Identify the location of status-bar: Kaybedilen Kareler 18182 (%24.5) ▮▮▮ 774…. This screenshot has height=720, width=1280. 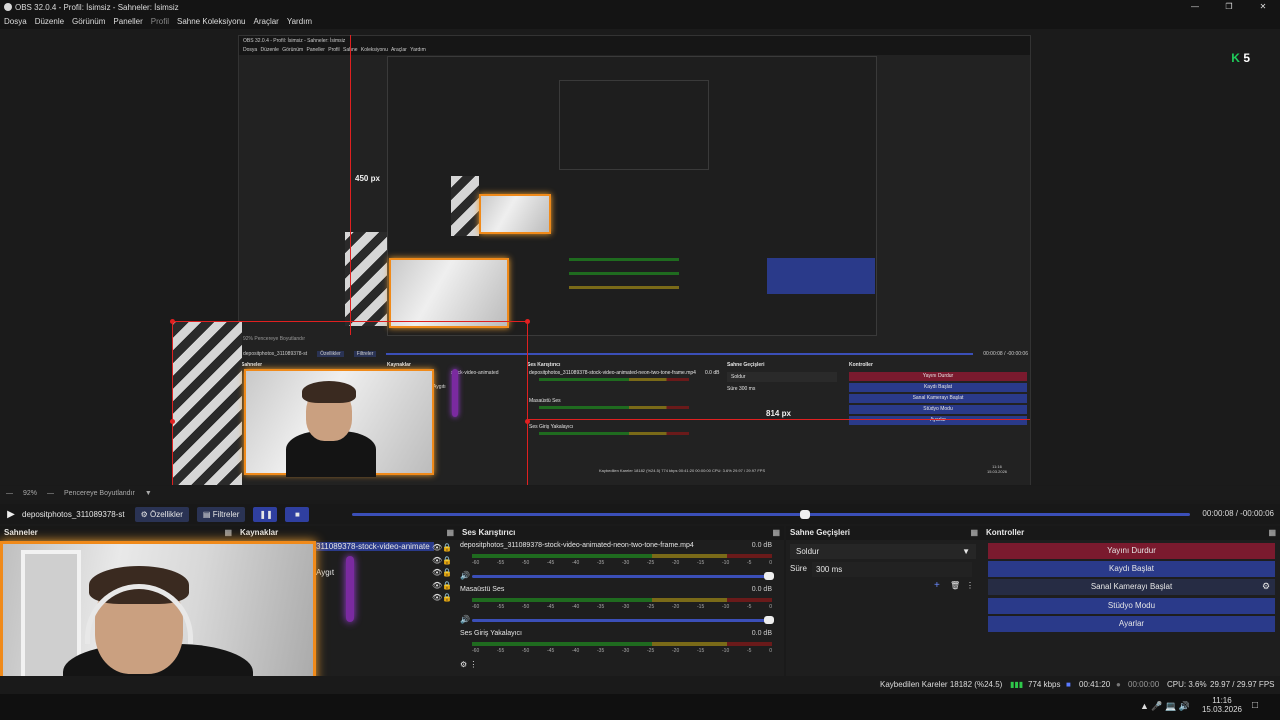
(640, 685).